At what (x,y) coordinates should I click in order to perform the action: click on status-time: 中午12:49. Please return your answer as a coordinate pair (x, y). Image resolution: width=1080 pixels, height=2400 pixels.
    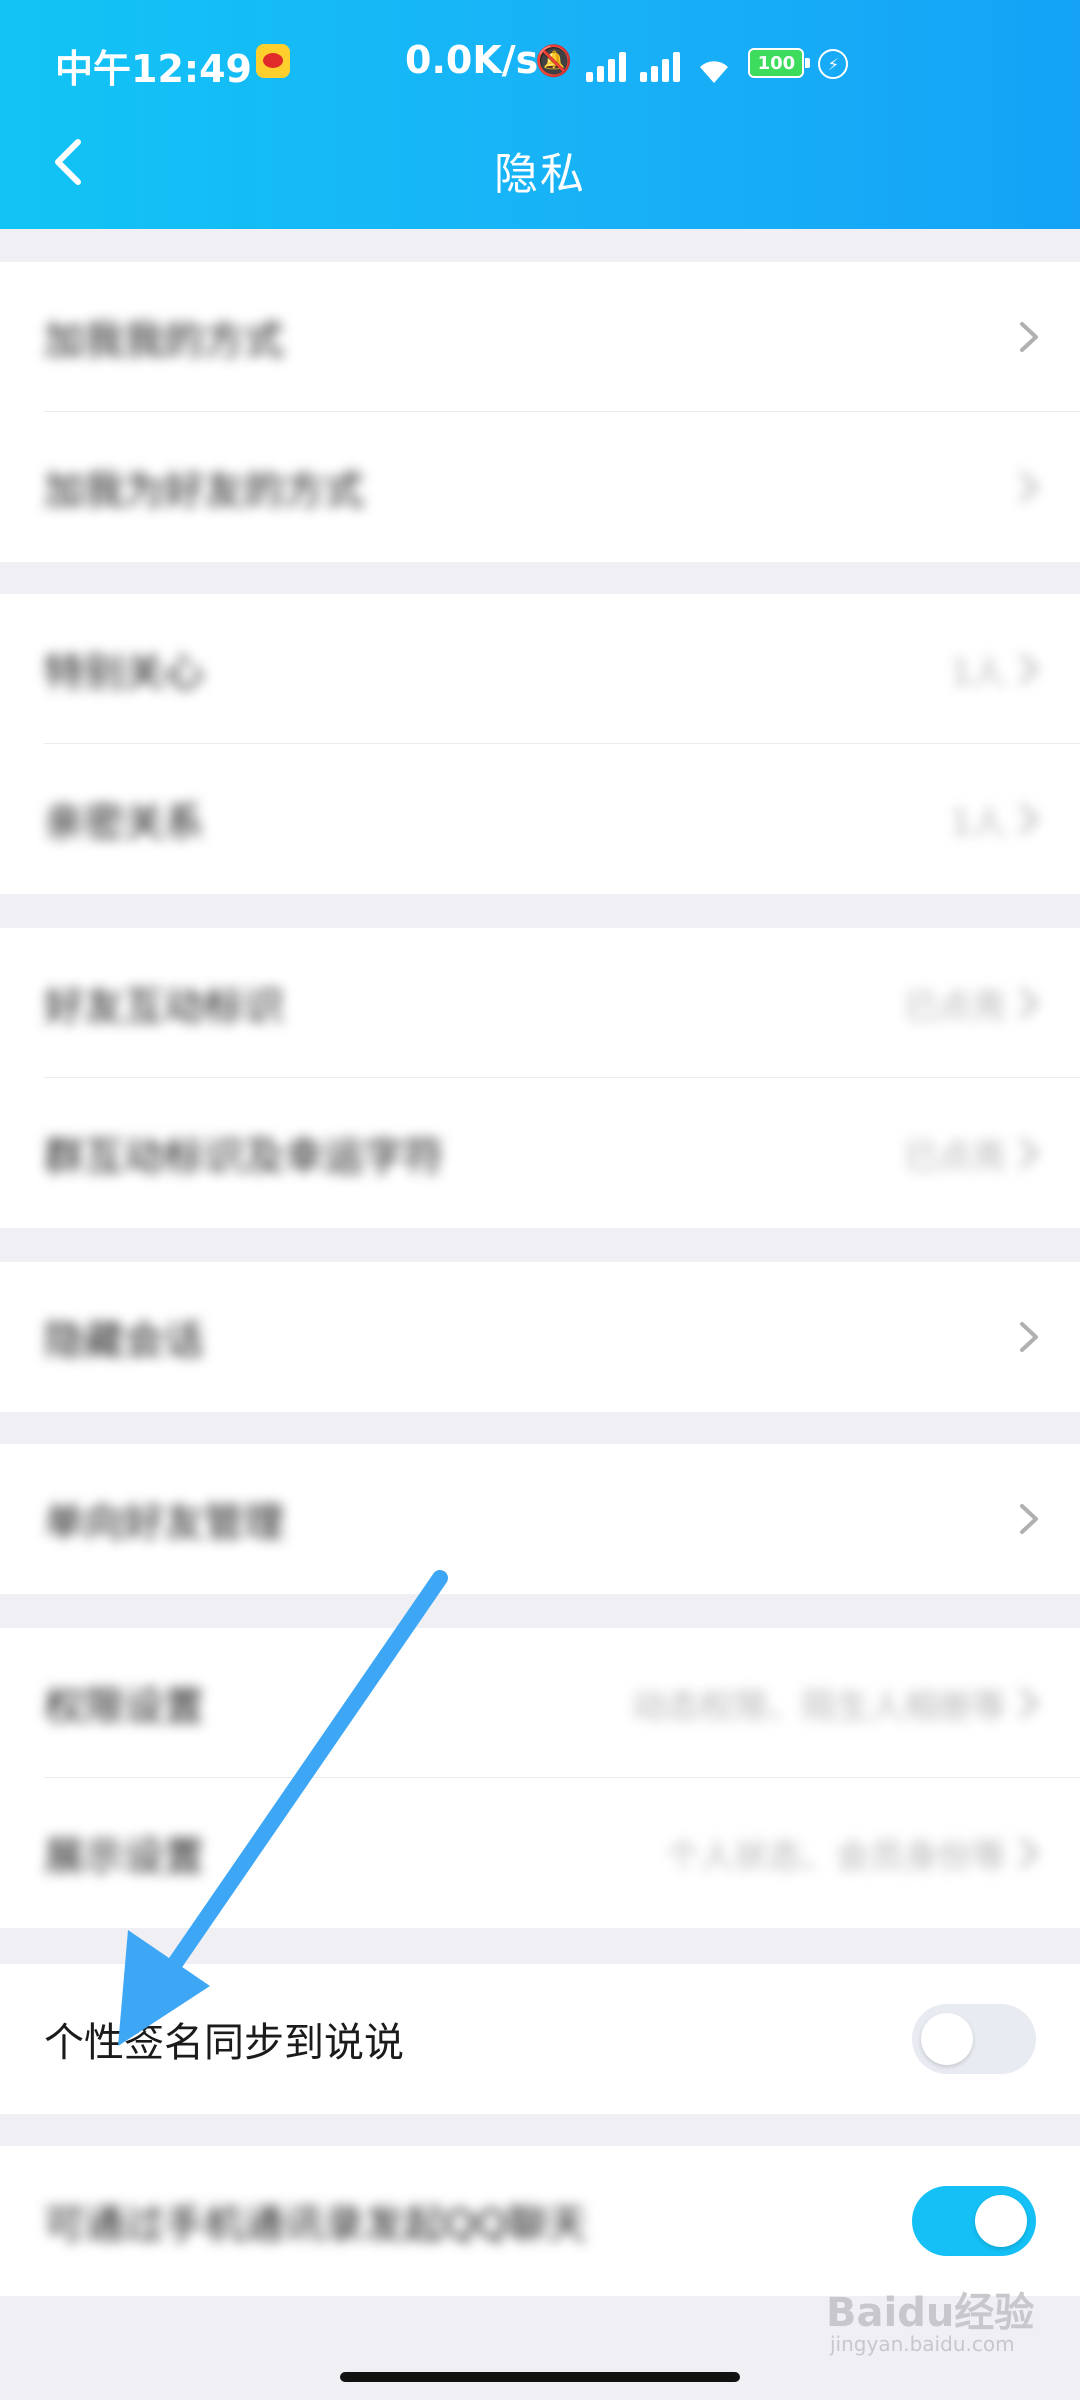
    Looking at the image, I should click on (153, 69).